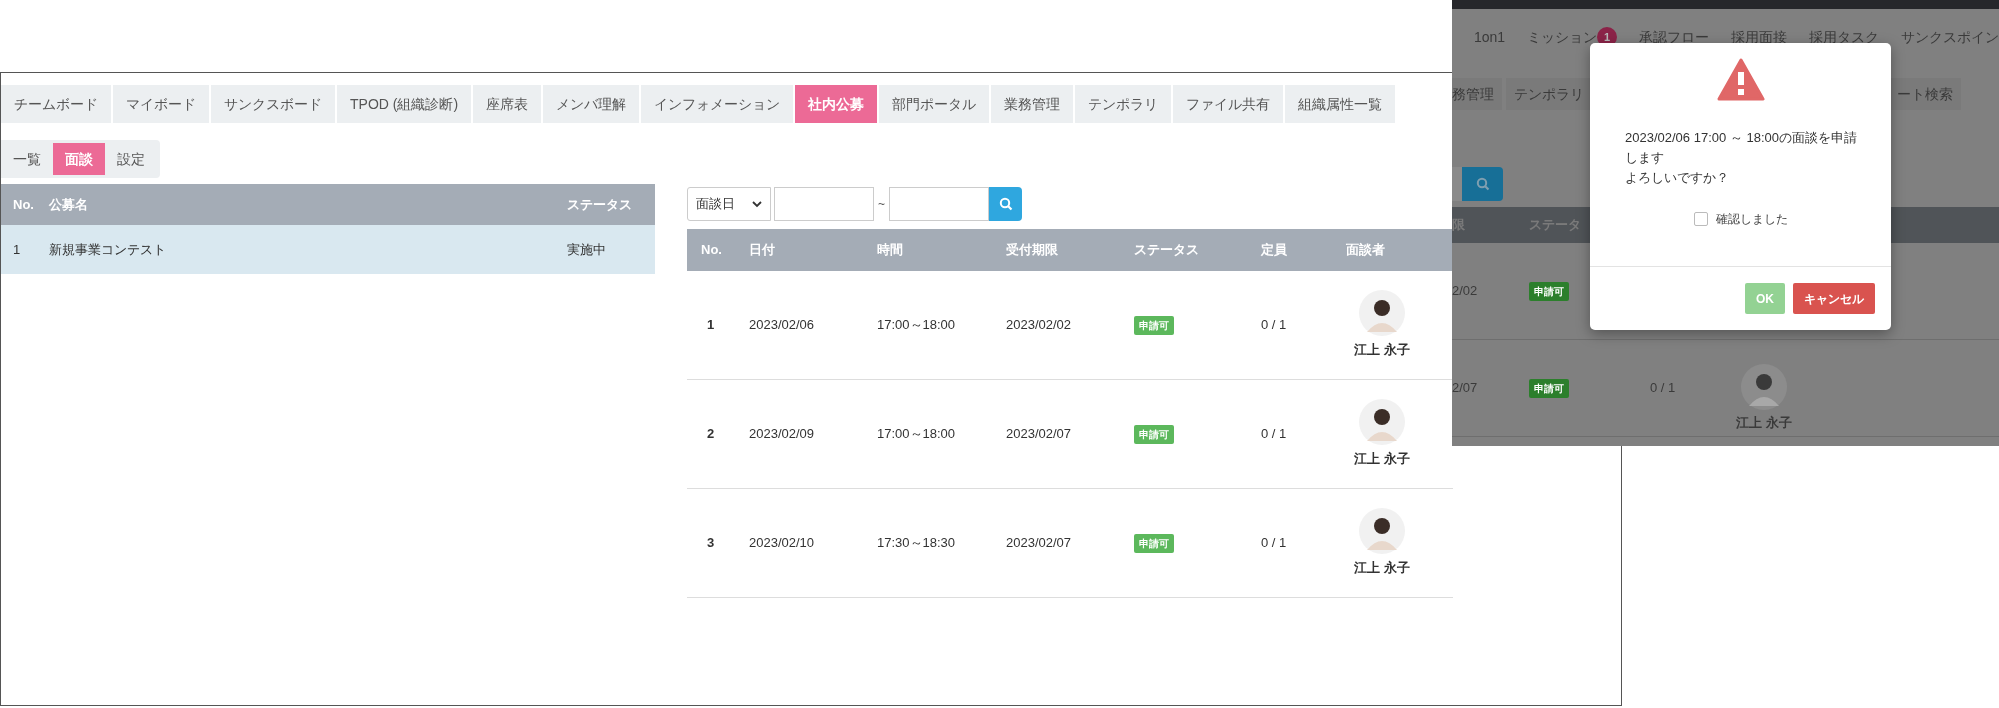 This screenshot has width=1999, height=708. Describe the element at coordinates (917, 543) in the screenshot. I see `table-cell-text: 17:30～18:30` at that location.